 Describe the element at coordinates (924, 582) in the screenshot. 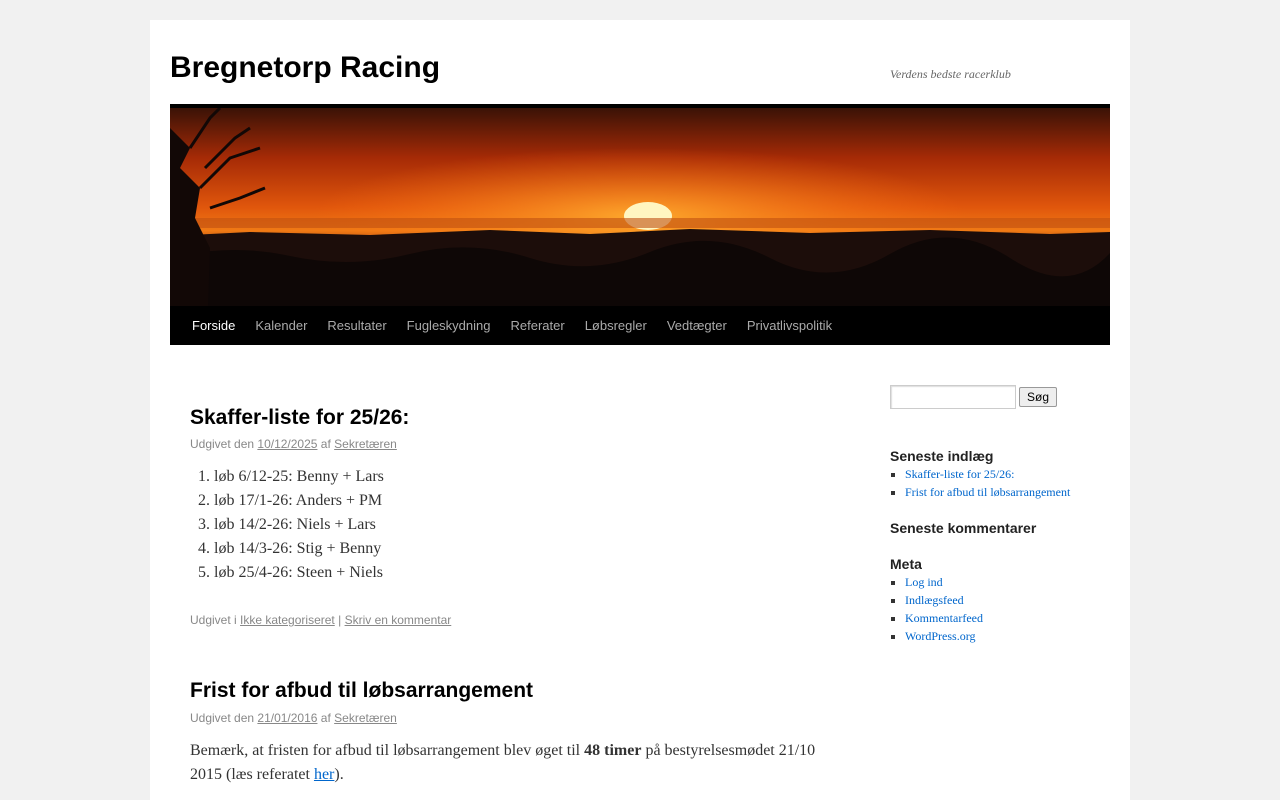

I see `meta-link-login: Log ind` at that location.